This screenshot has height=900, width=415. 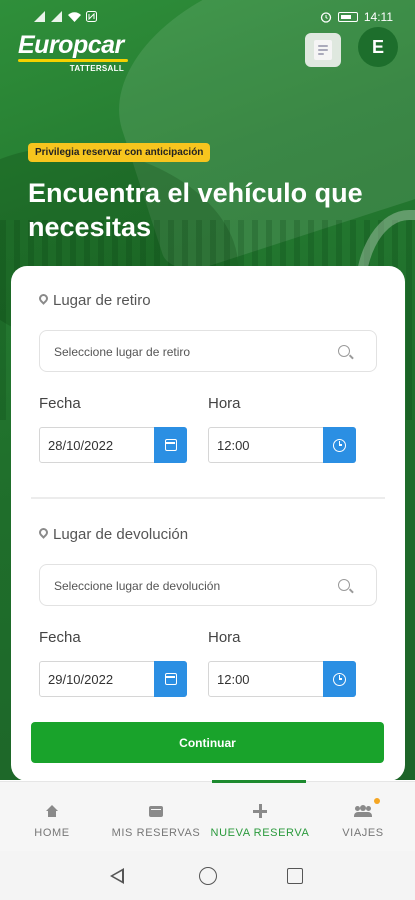 What do you see at coordinates (233, 445) in the screenshot?
I see `pickup-time-value: 12:00` at bounding box center [233, 445].